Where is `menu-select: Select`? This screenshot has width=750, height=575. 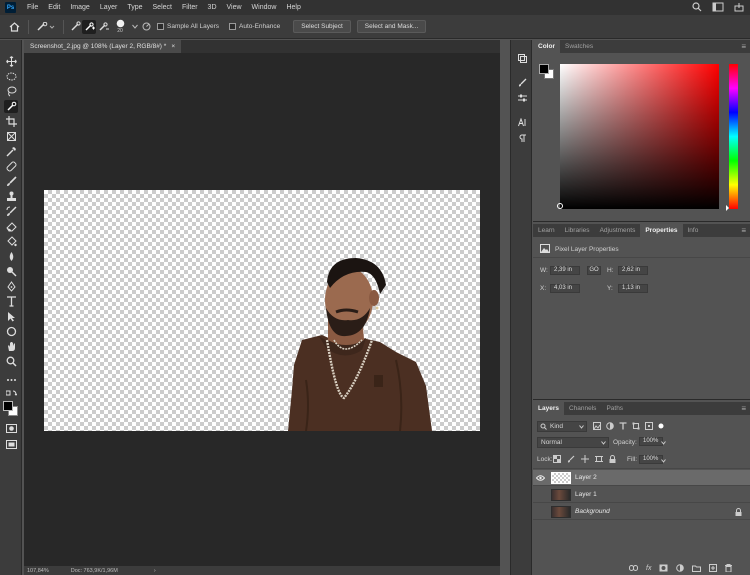
menu-select: Select is located at coordinates (162, 7).